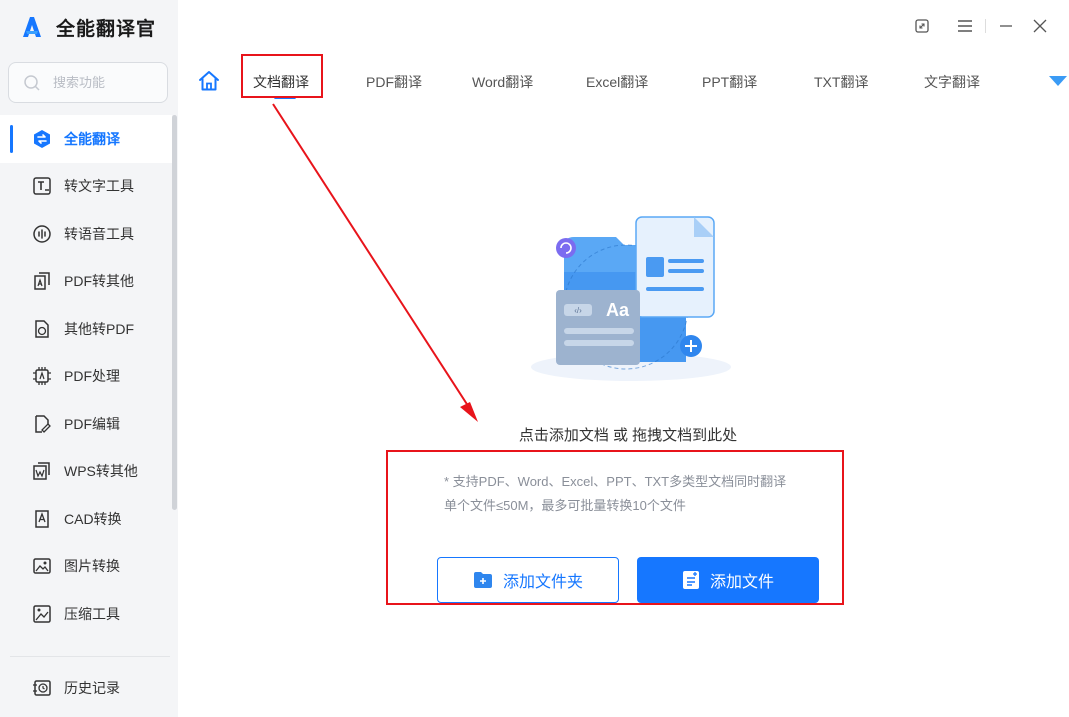 The image size is (1069, 717). I want to click on drop-prompt: 点击添加文档 或 拖拽文档到此处, so click(628, 435).